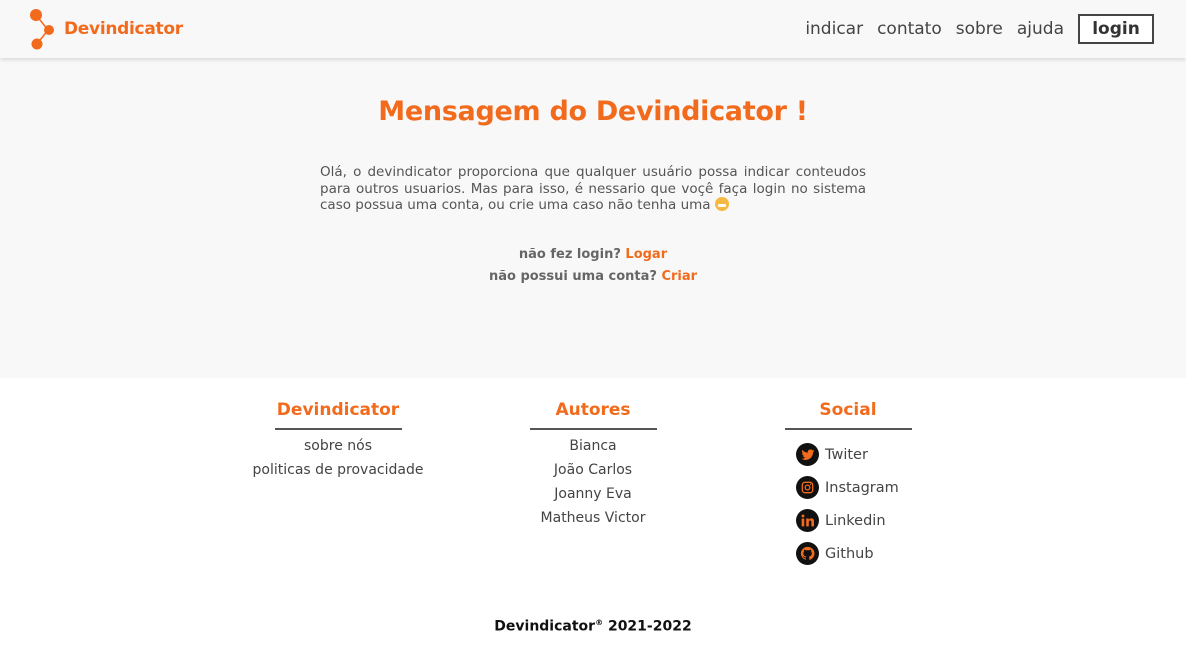 The image size is (1186, 661). I want to click on social-link-twitter: Twiter, so click(872, 454).